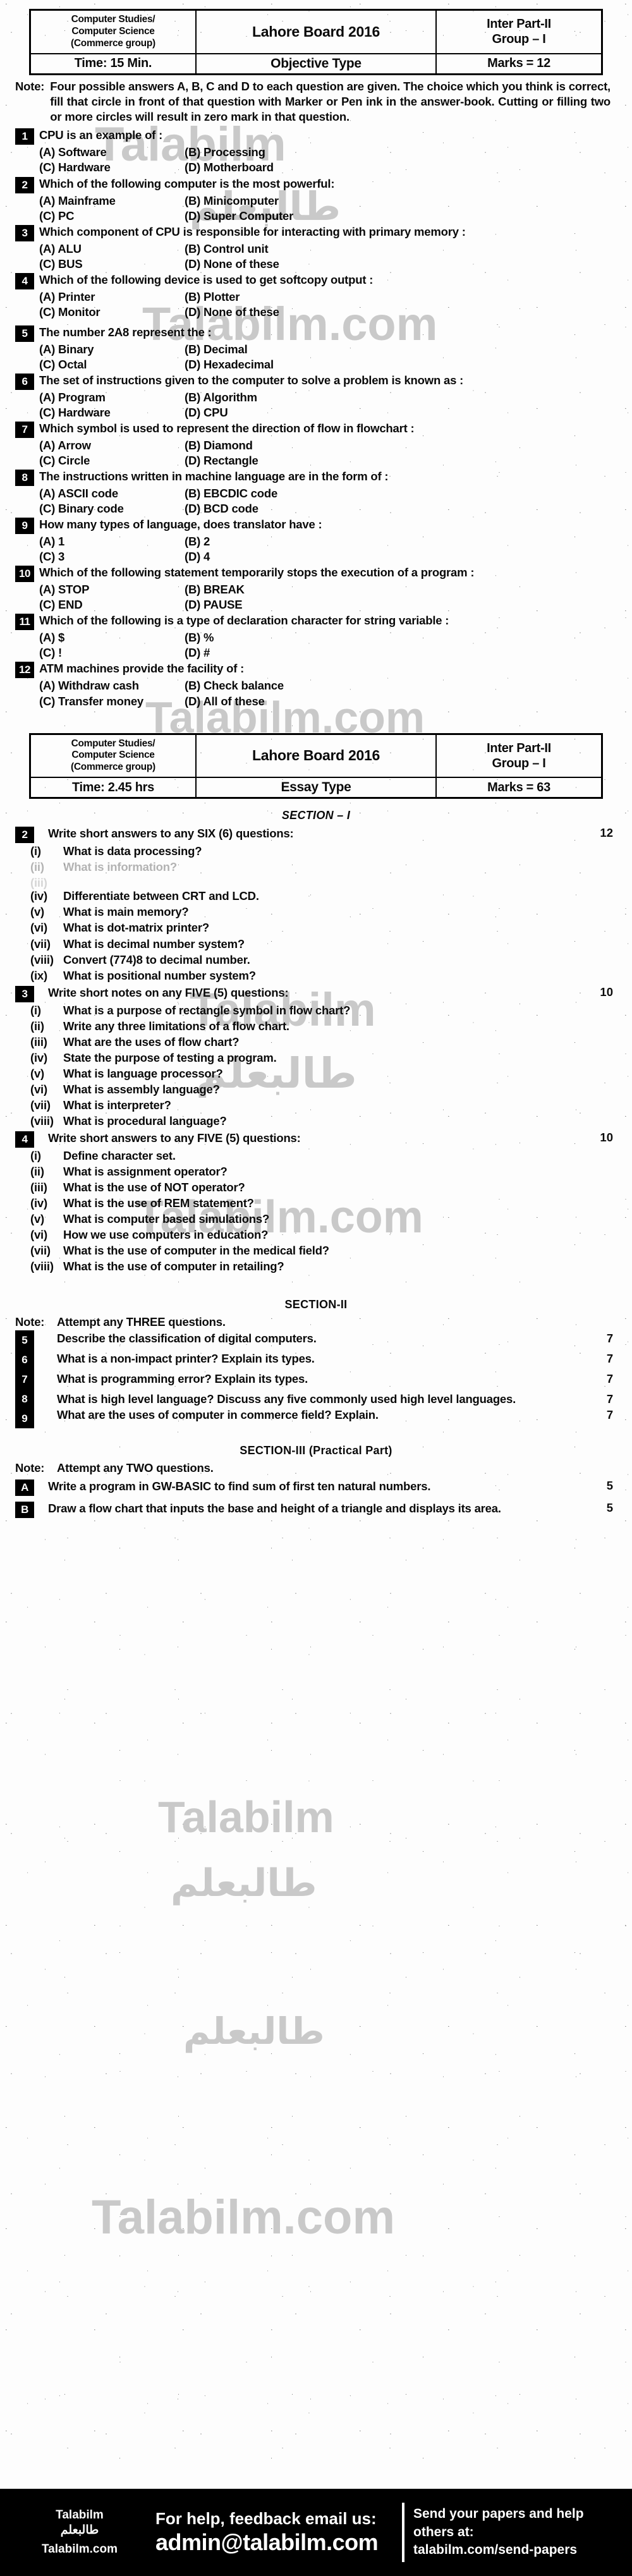  Describe the element at coordinates (399, 168) in the screenshot. I see `option-d: (D) Motherboard` at that location.